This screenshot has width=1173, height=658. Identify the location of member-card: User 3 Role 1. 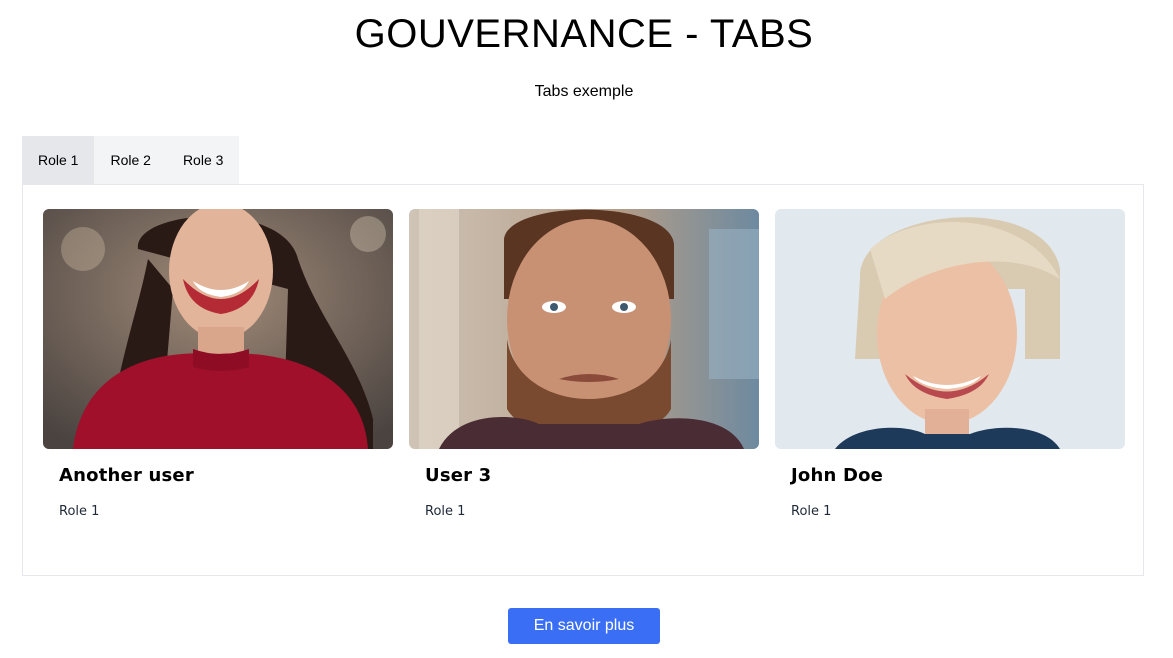
(584, 364).